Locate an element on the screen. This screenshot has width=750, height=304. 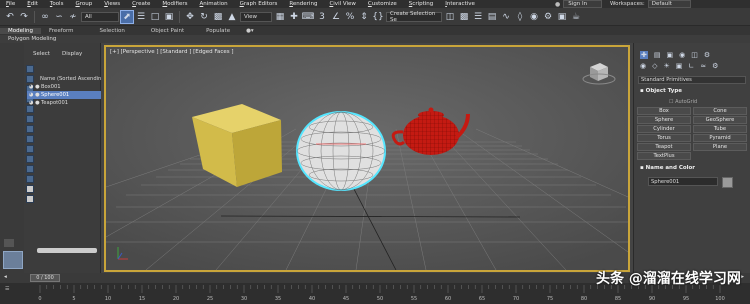
sign-in-dropdown: Sign In is located at coordinates (583, 4).